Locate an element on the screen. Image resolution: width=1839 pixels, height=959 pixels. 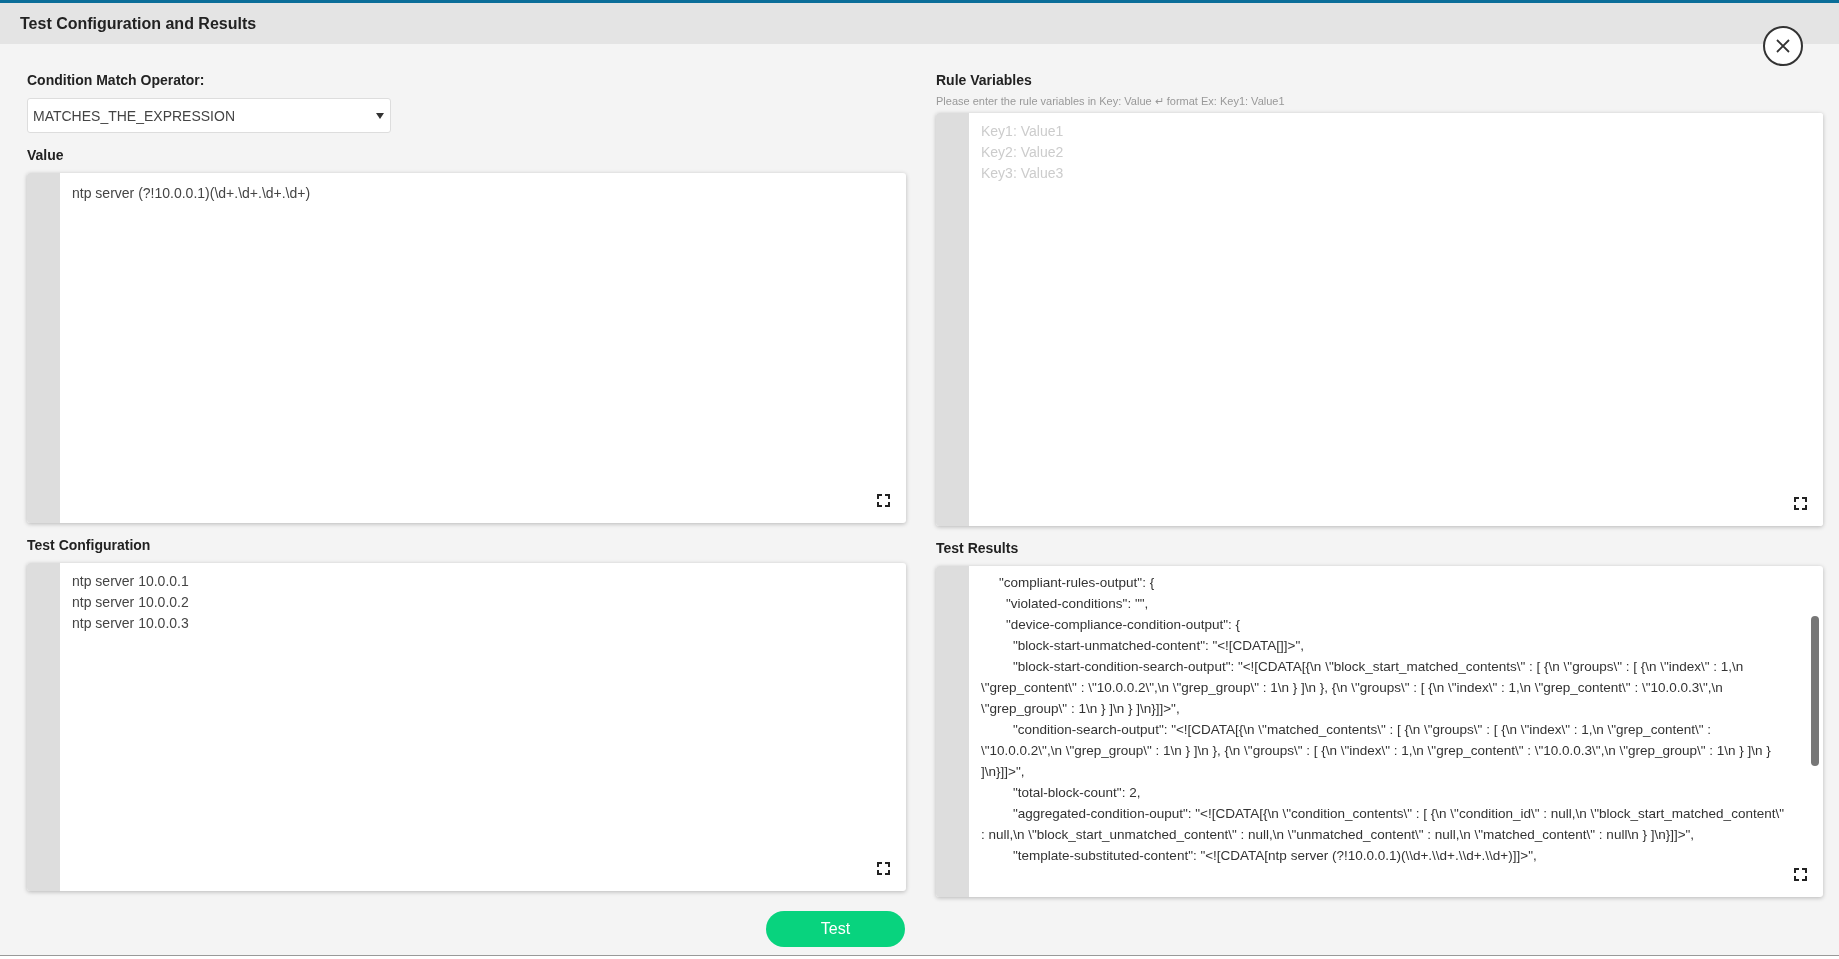
result-line: "violated-conditions": "", is located at coordinates (1077, 604).